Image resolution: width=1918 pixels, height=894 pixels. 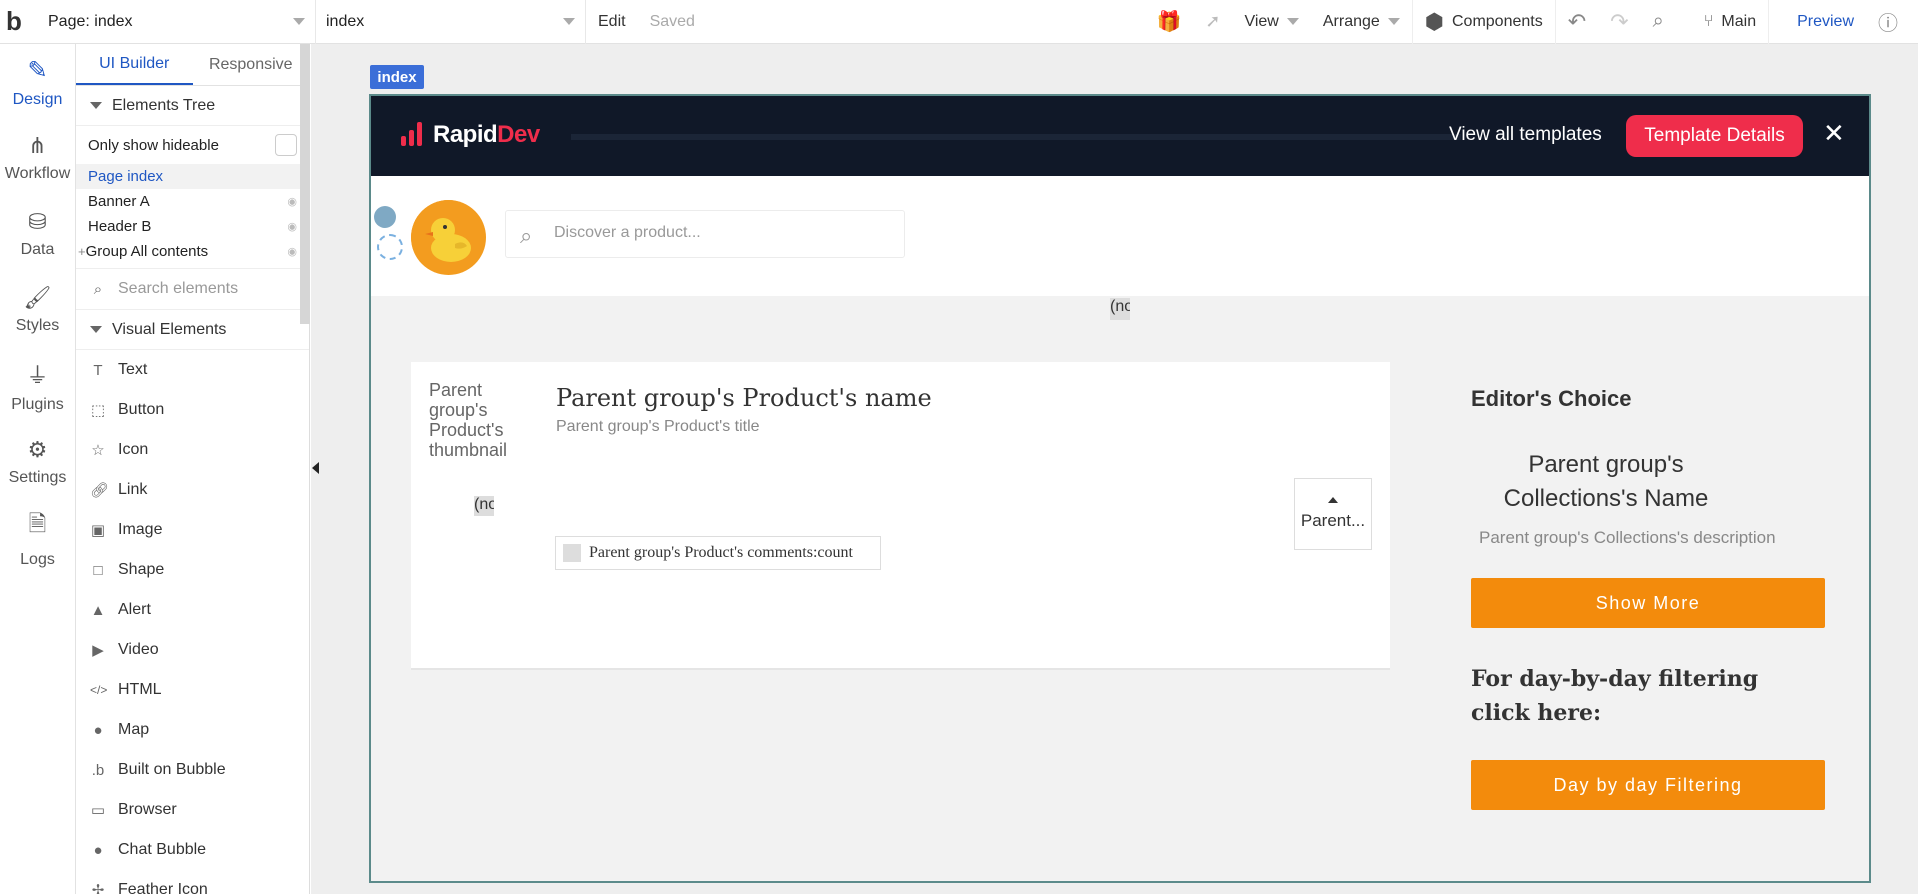 I want to click on element-label: Alert, so click(x=134, y=609).